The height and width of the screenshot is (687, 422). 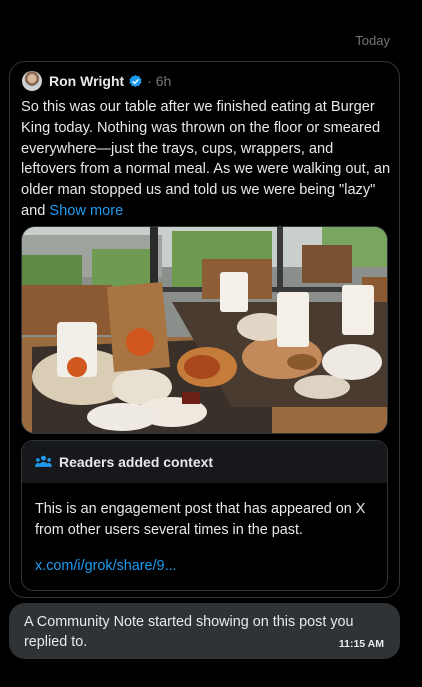 What do you see at coordinates (159, 81) in the screenshot?
I see `post-timestamp: · 6h` at bounding box center [159, 81].